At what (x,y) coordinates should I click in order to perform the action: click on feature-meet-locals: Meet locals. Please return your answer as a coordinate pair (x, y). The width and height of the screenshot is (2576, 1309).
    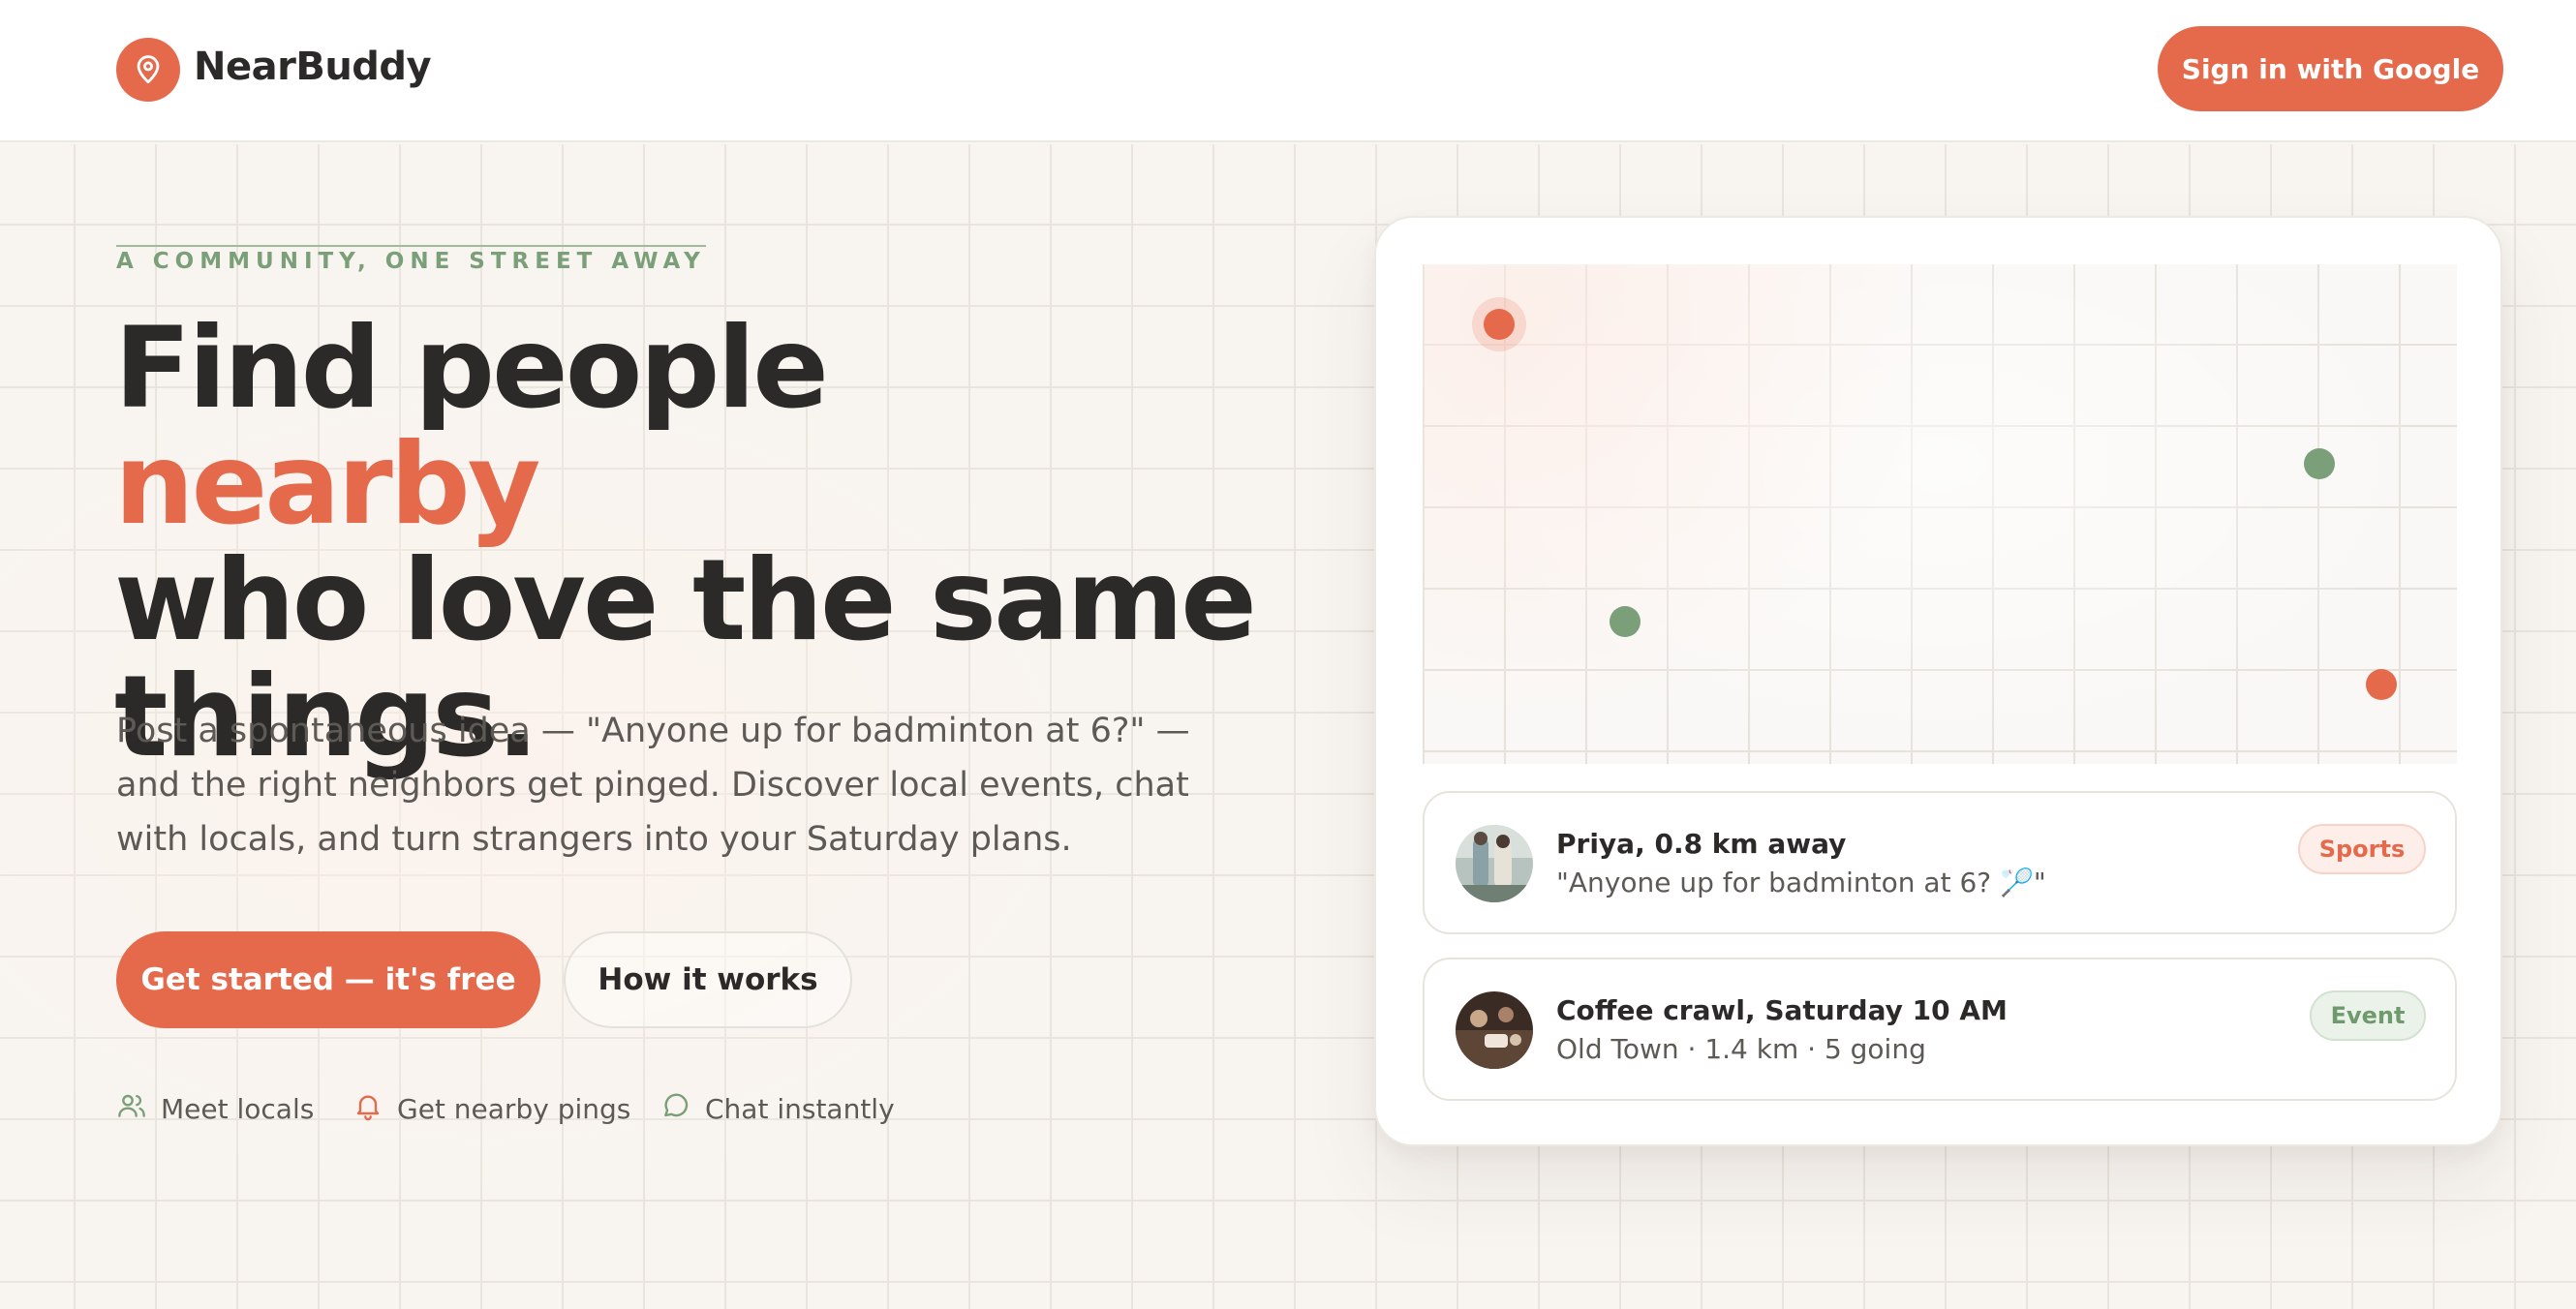
    Looking at the image, I should click on (215, 1108).